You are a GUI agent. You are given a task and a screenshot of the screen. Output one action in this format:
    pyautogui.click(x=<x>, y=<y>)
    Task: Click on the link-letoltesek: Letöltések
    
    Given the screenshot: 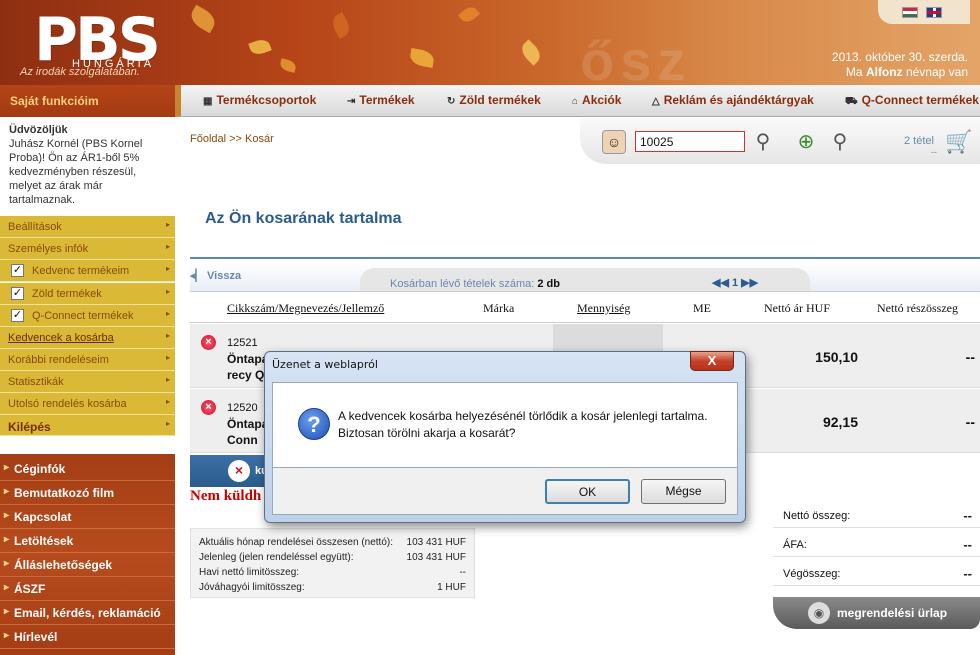 What is the action you would take?
    pyautogui.click(x=87, y=541)
    